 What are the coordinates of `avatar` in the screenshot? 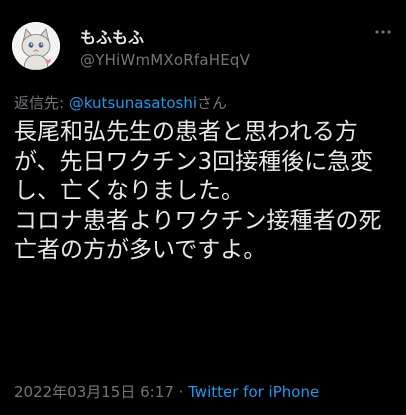 It's located at (36, 46).